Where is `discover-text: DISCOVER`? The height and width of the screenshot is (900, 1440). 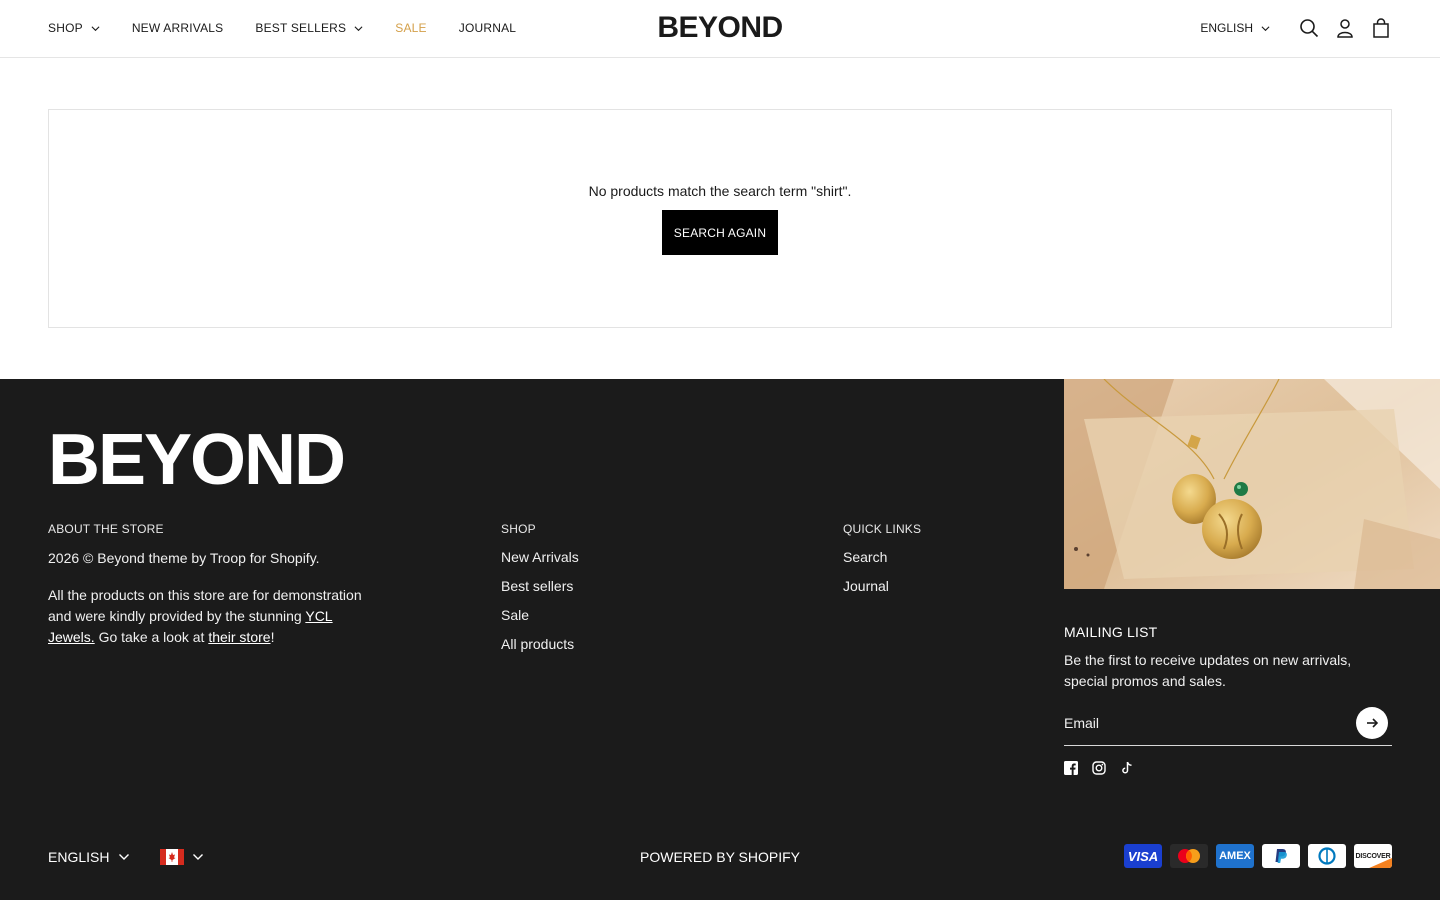 discover-text: DISCOVER is located at coordinates (1373, 856).